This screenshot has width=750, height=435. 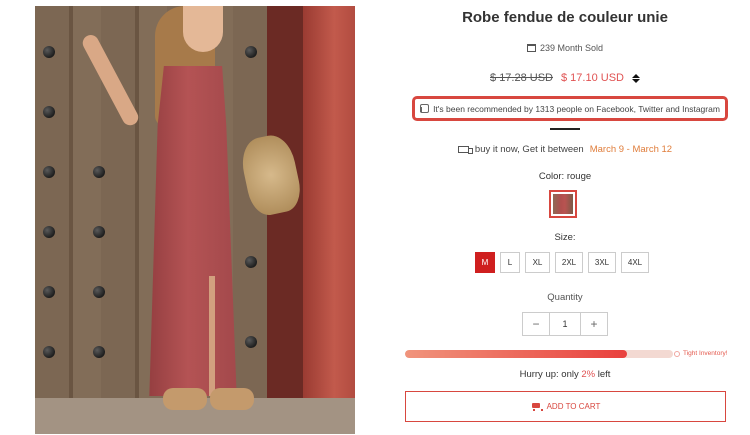 What do you see at coordinates (516, 354) in the screenshot?
I see `stock-progress-fill` at bounding box center [516, 354].